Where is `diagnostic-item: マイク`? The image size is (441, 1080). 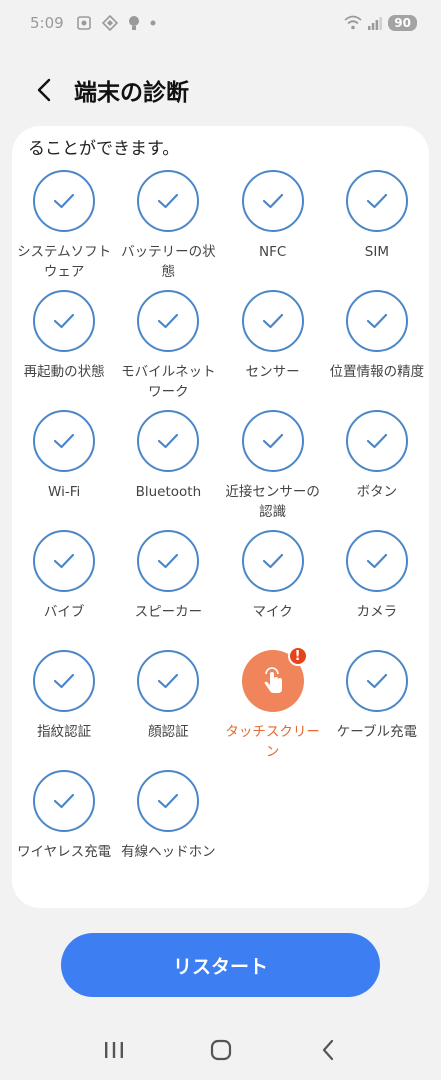 diagnostic-item: マイク is located at coordinates (273, 590).